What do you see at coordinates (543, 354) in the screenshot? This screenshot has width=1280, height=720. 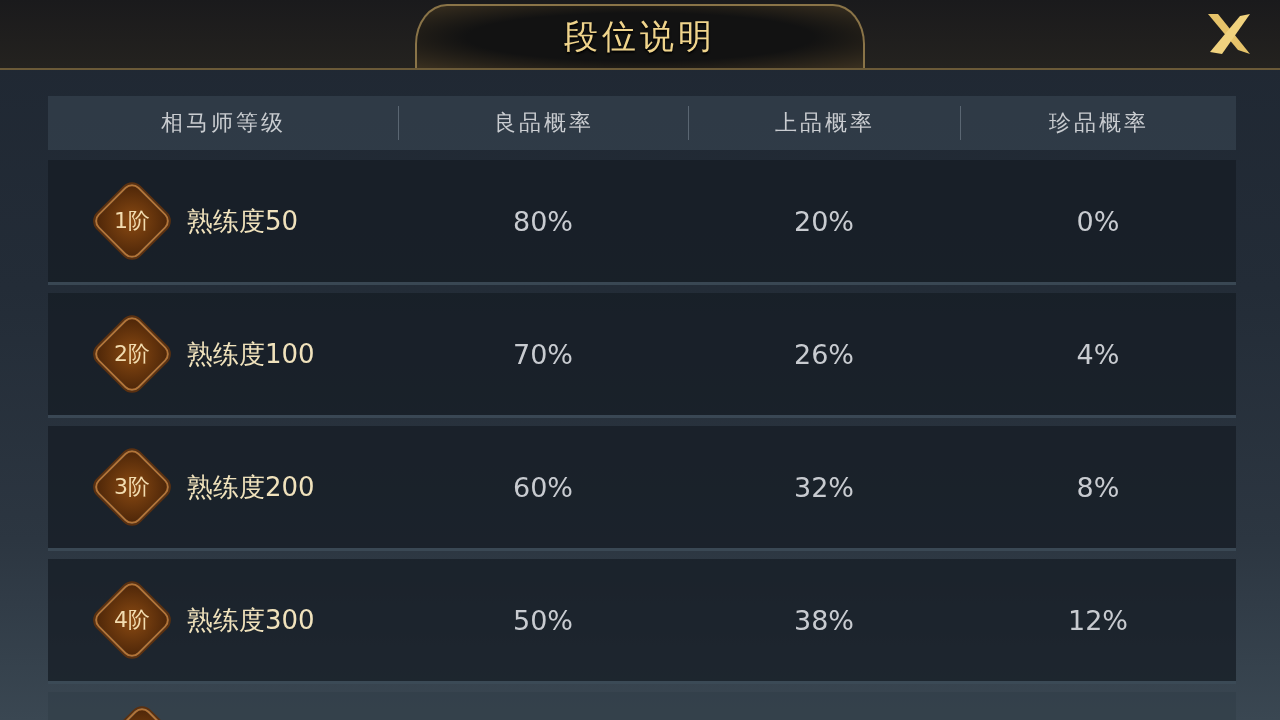 I see `probability-value: 70%` at bounding box center [543, 354].